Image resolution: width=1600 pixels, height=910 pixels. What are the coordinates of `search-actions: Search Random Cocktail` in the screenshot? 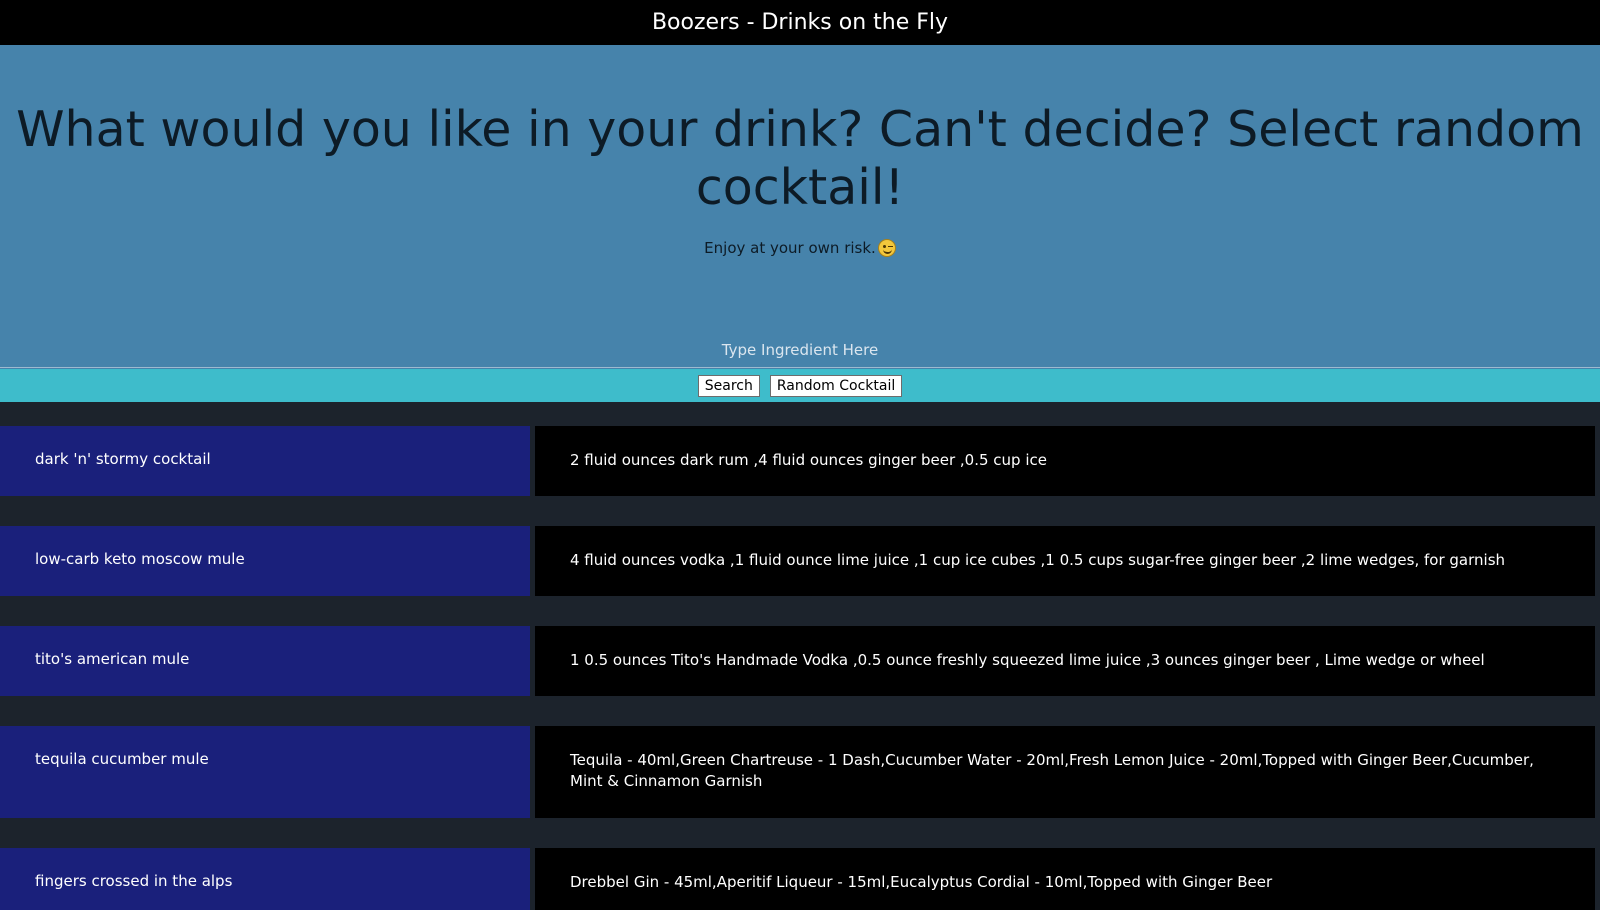 It's located at (800, 385).